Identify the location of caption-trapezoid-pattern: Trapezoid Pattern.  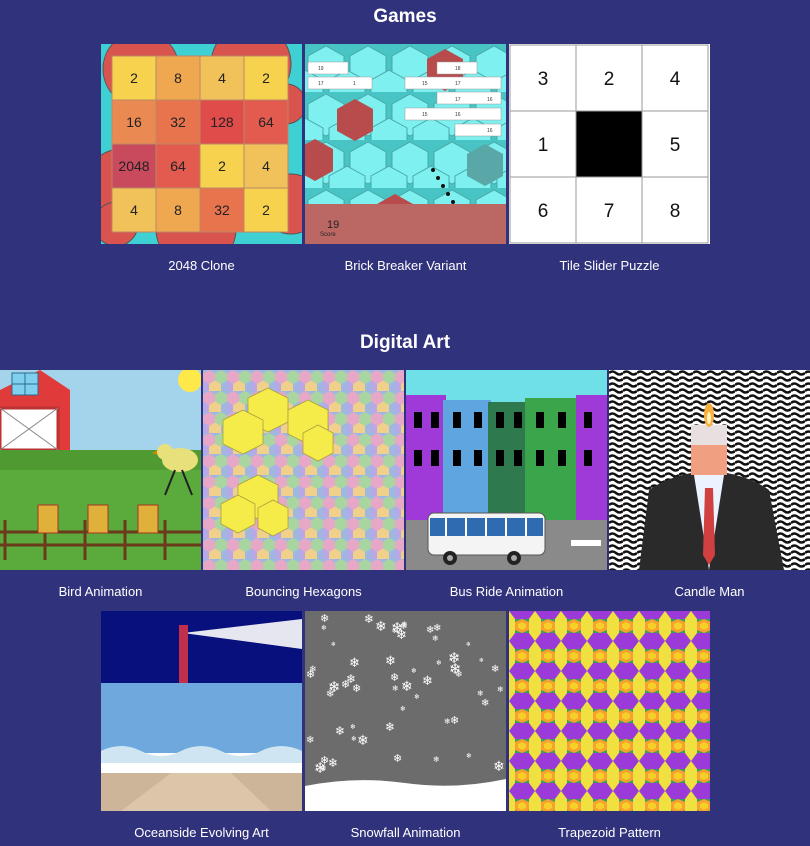
(609, 832).